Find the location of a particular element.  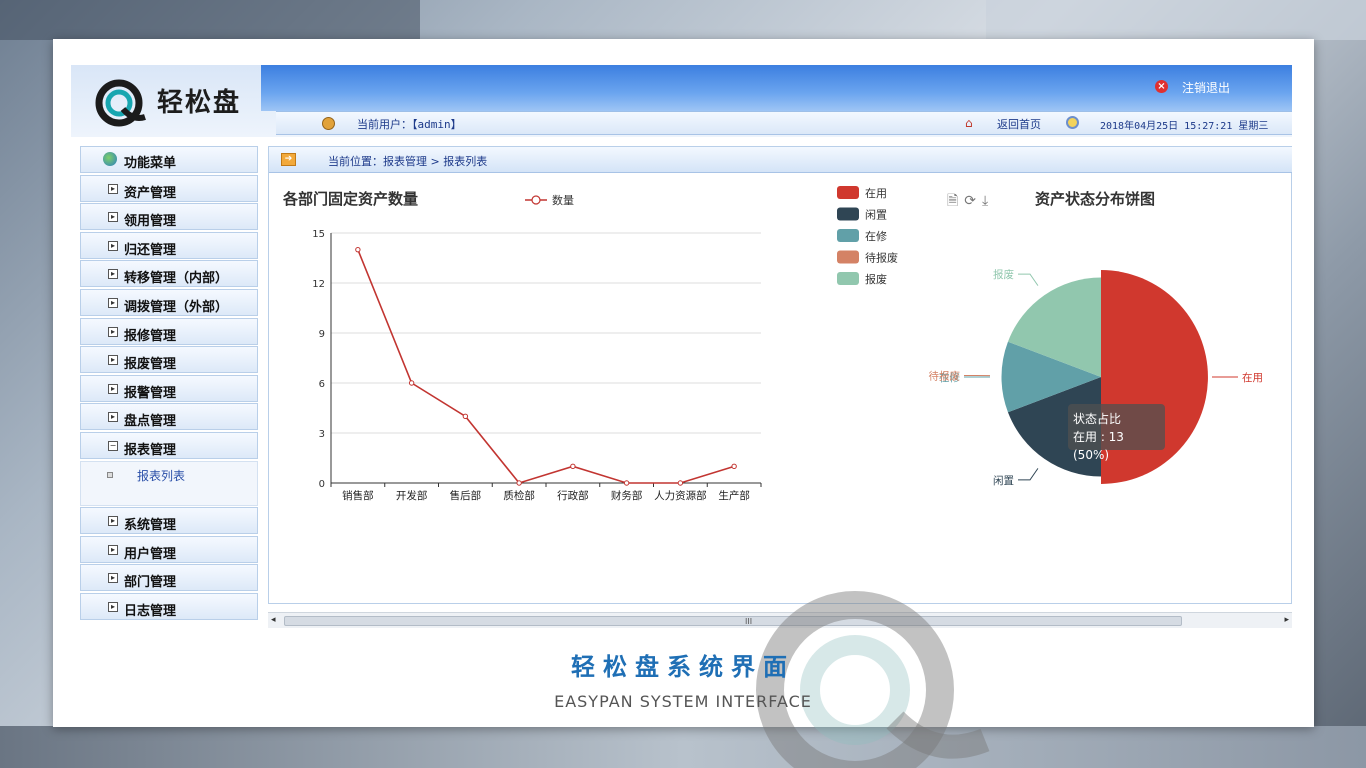

horizontal-scrollbar: ◂ III ▸ is located at coordinates (780, 620).